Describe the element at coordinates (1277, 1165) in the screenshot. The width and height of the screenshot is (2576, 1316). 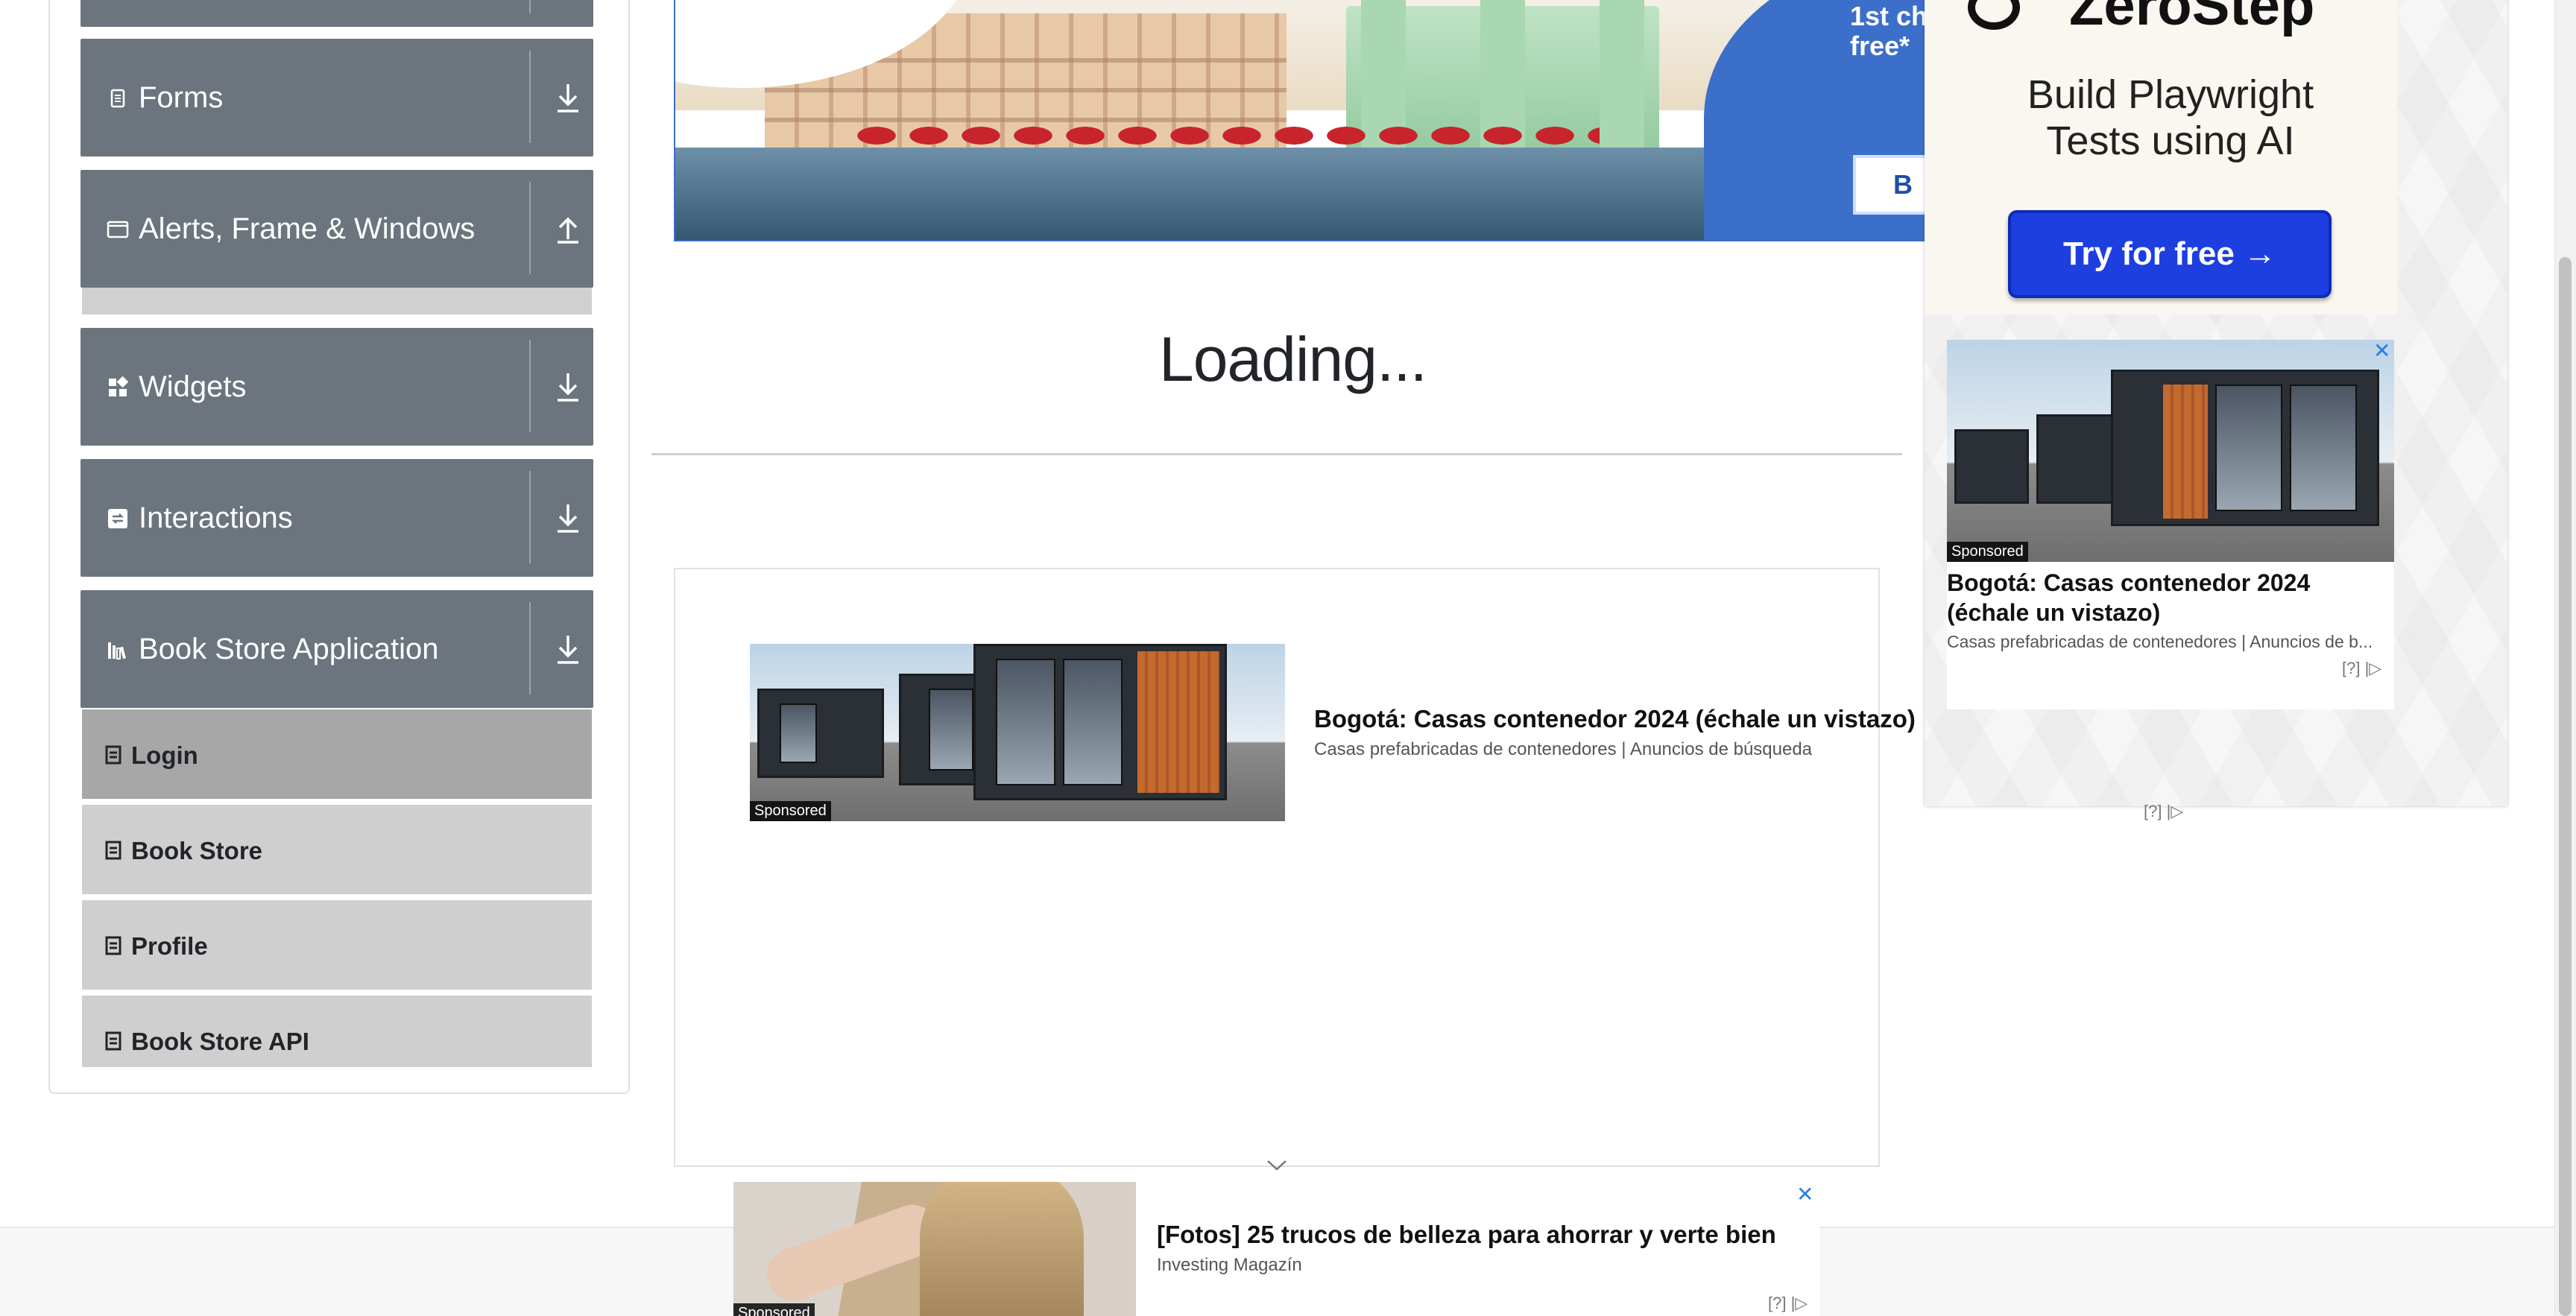
I see `chevron-down-icon` at that location.